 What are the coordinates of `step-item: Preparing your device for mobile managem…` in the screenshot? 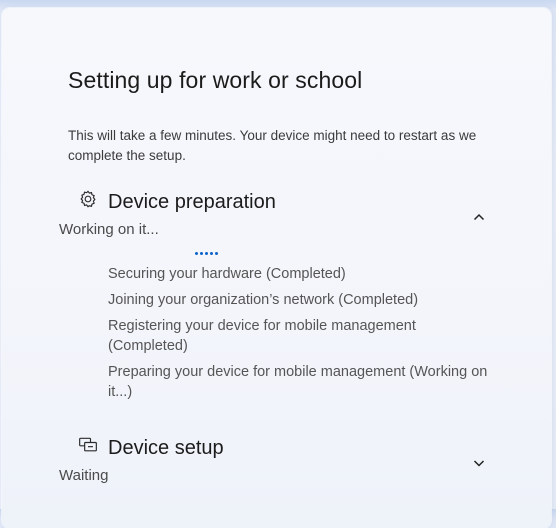 It's located at (298, 382).